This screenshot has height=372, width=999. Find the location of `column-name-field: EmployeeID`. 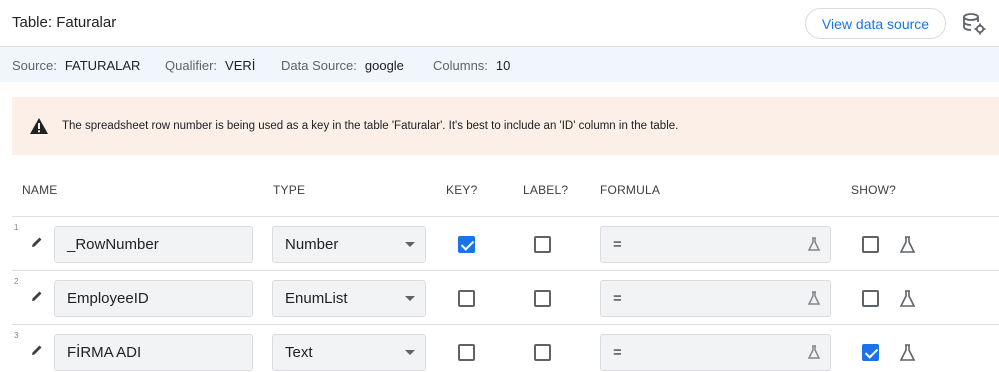

column-name-field: EmployeeID is located at coordinates (153, 298).